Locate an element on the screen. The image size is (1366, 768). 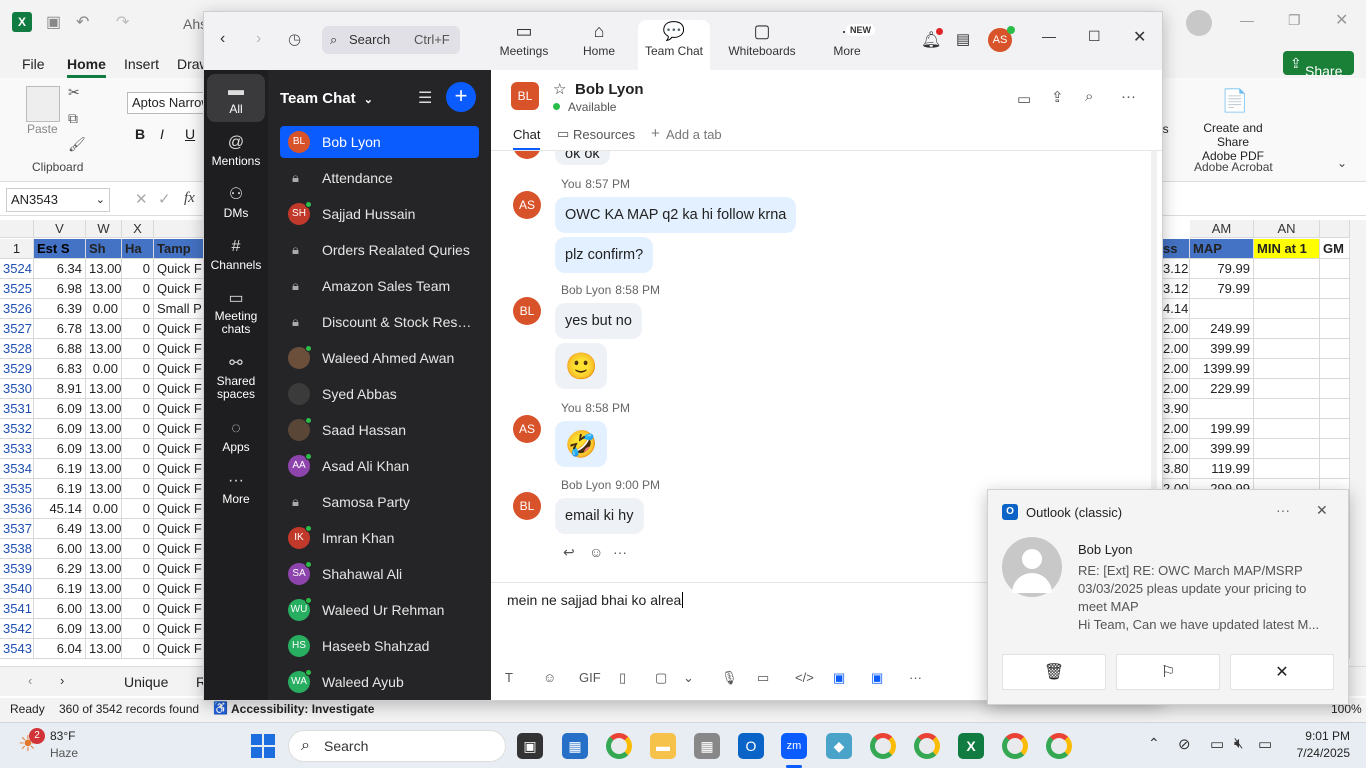
table-cell: 6.19 is located at coordinates (60, 489).